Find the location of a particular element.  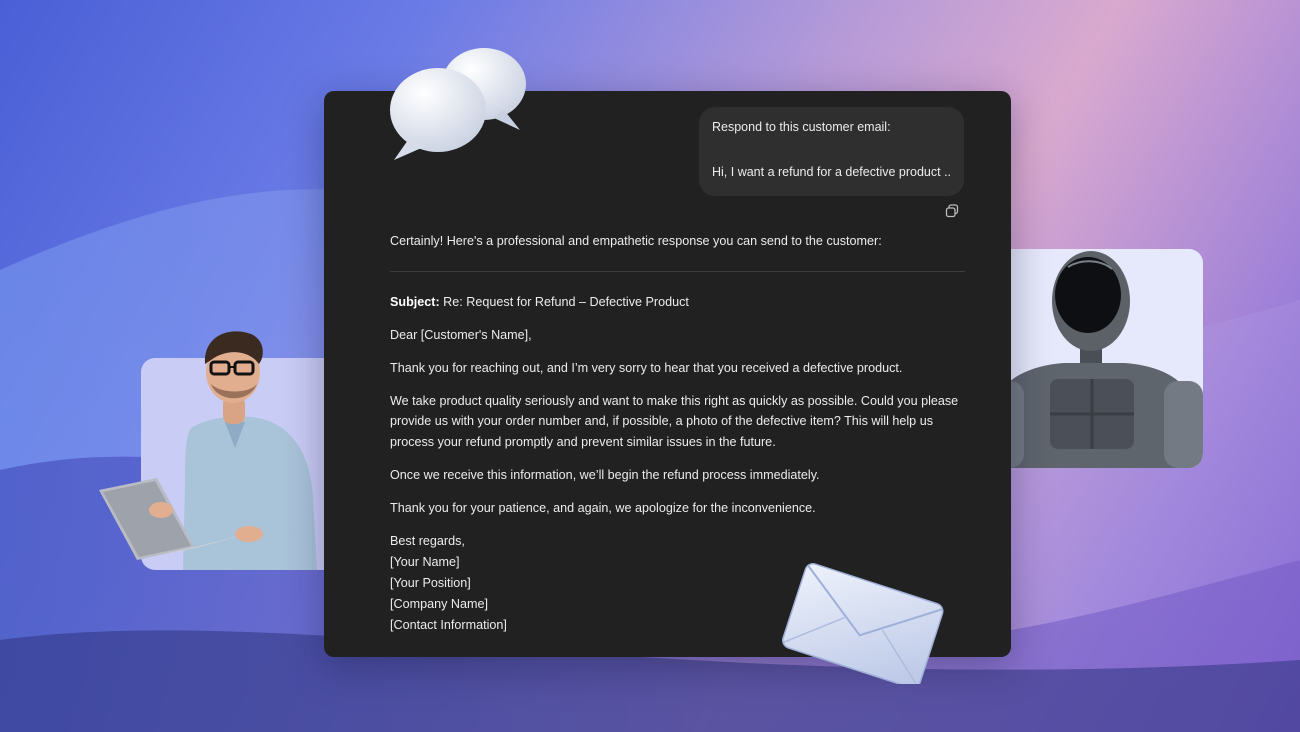

email-greeting: Dear [Customer's Name], is located at coordinates (461, 334).